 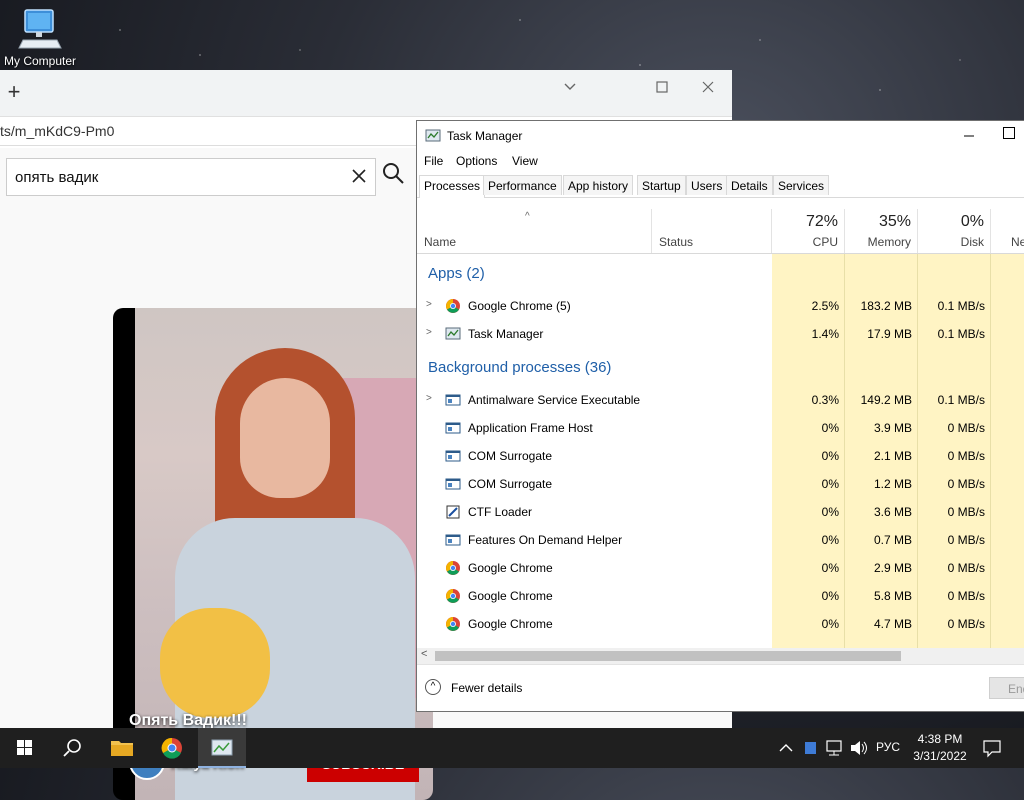 I want to click on new-tab-button: +, so click(x=14, y=92).